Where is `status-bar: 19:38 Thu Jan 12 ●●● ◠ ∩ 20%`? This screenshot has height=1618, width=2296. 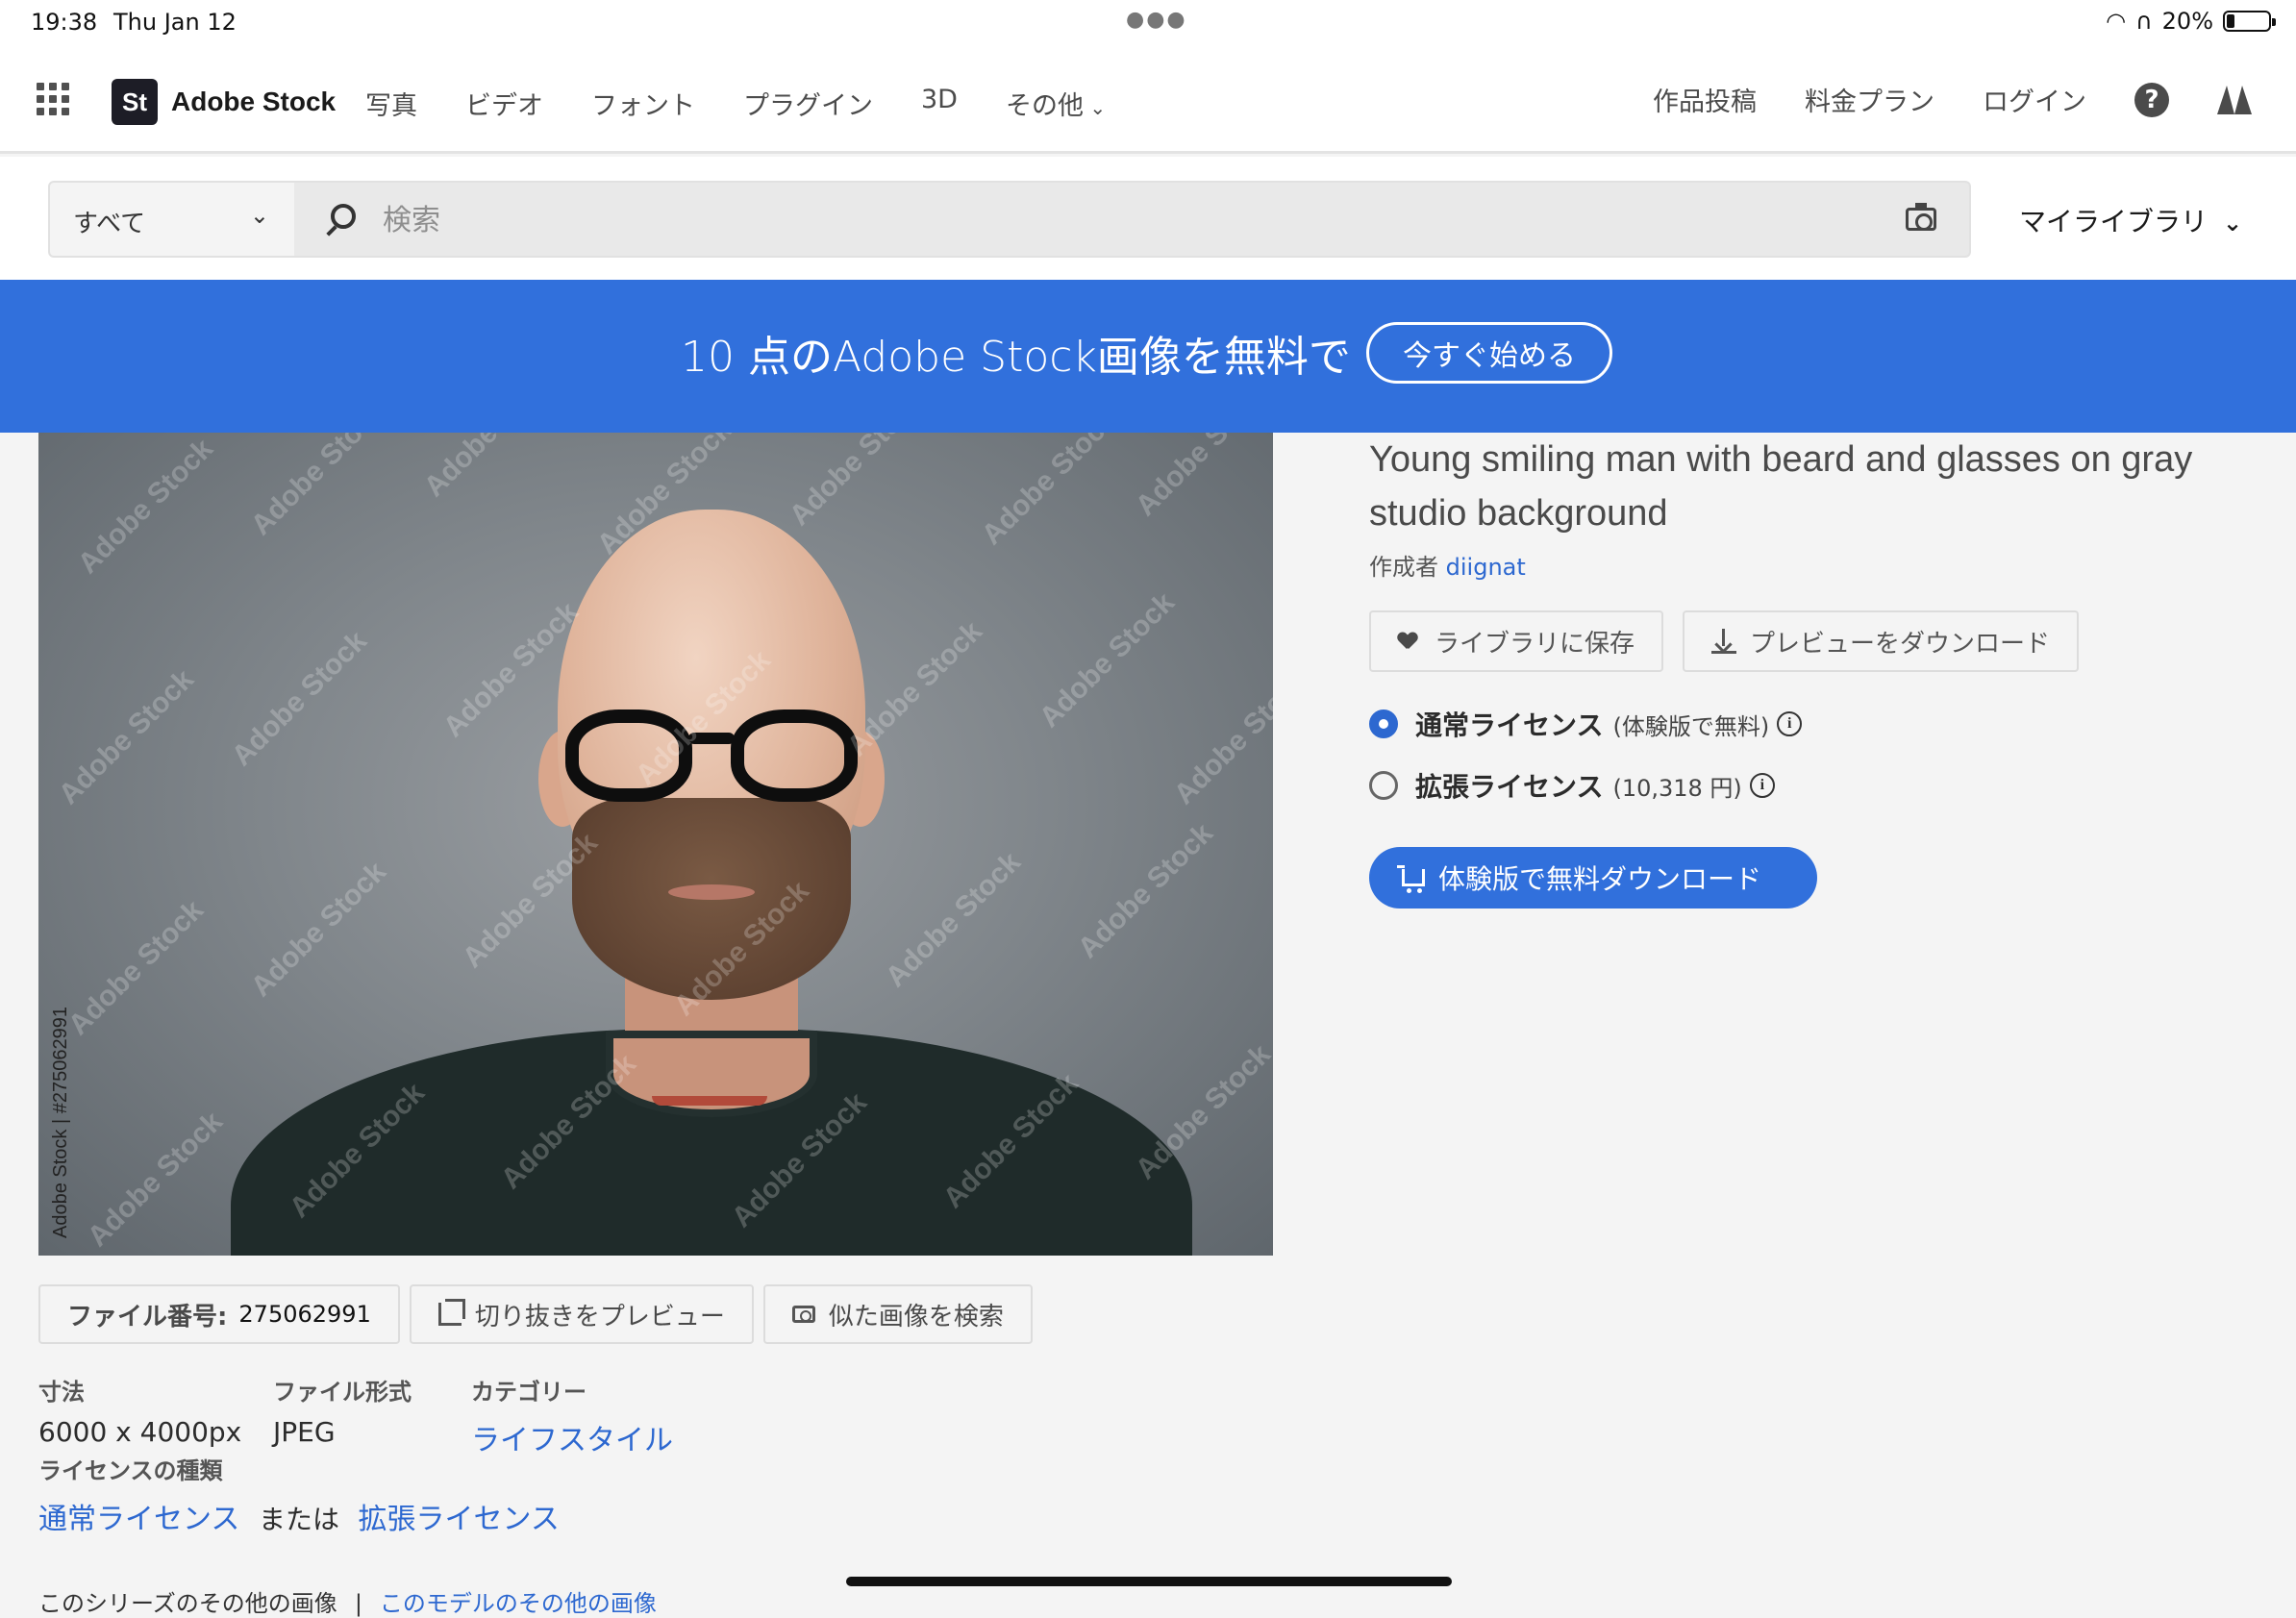 status-bar: 19:38 Thu Jan 12 ●●● ◠ ∩ 20% is located at coordinates (1148, 22).